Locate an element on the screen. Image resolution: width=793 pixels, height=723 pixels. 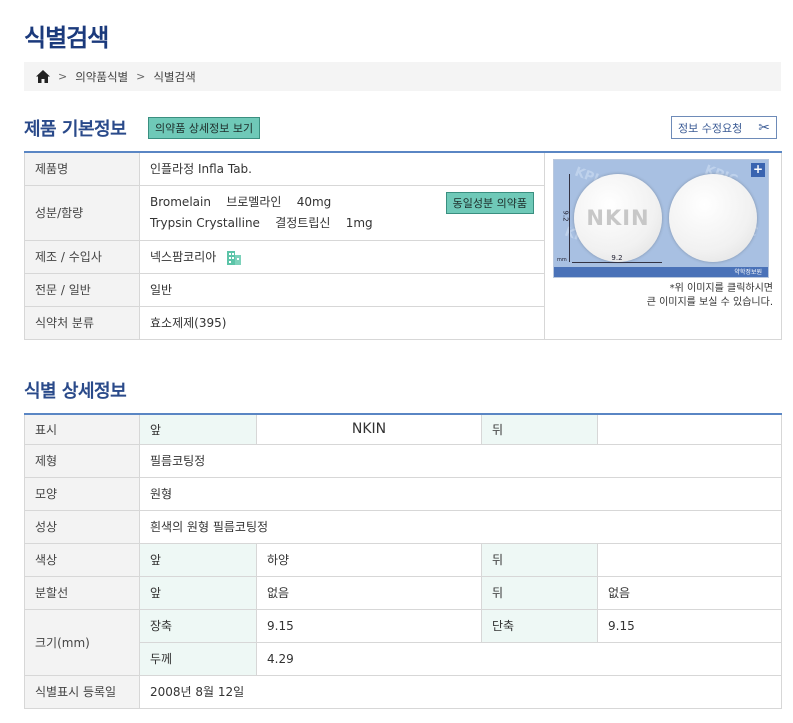
same-ingredient-button: 동일성분 의약품 is located at coordinates (489, 202).